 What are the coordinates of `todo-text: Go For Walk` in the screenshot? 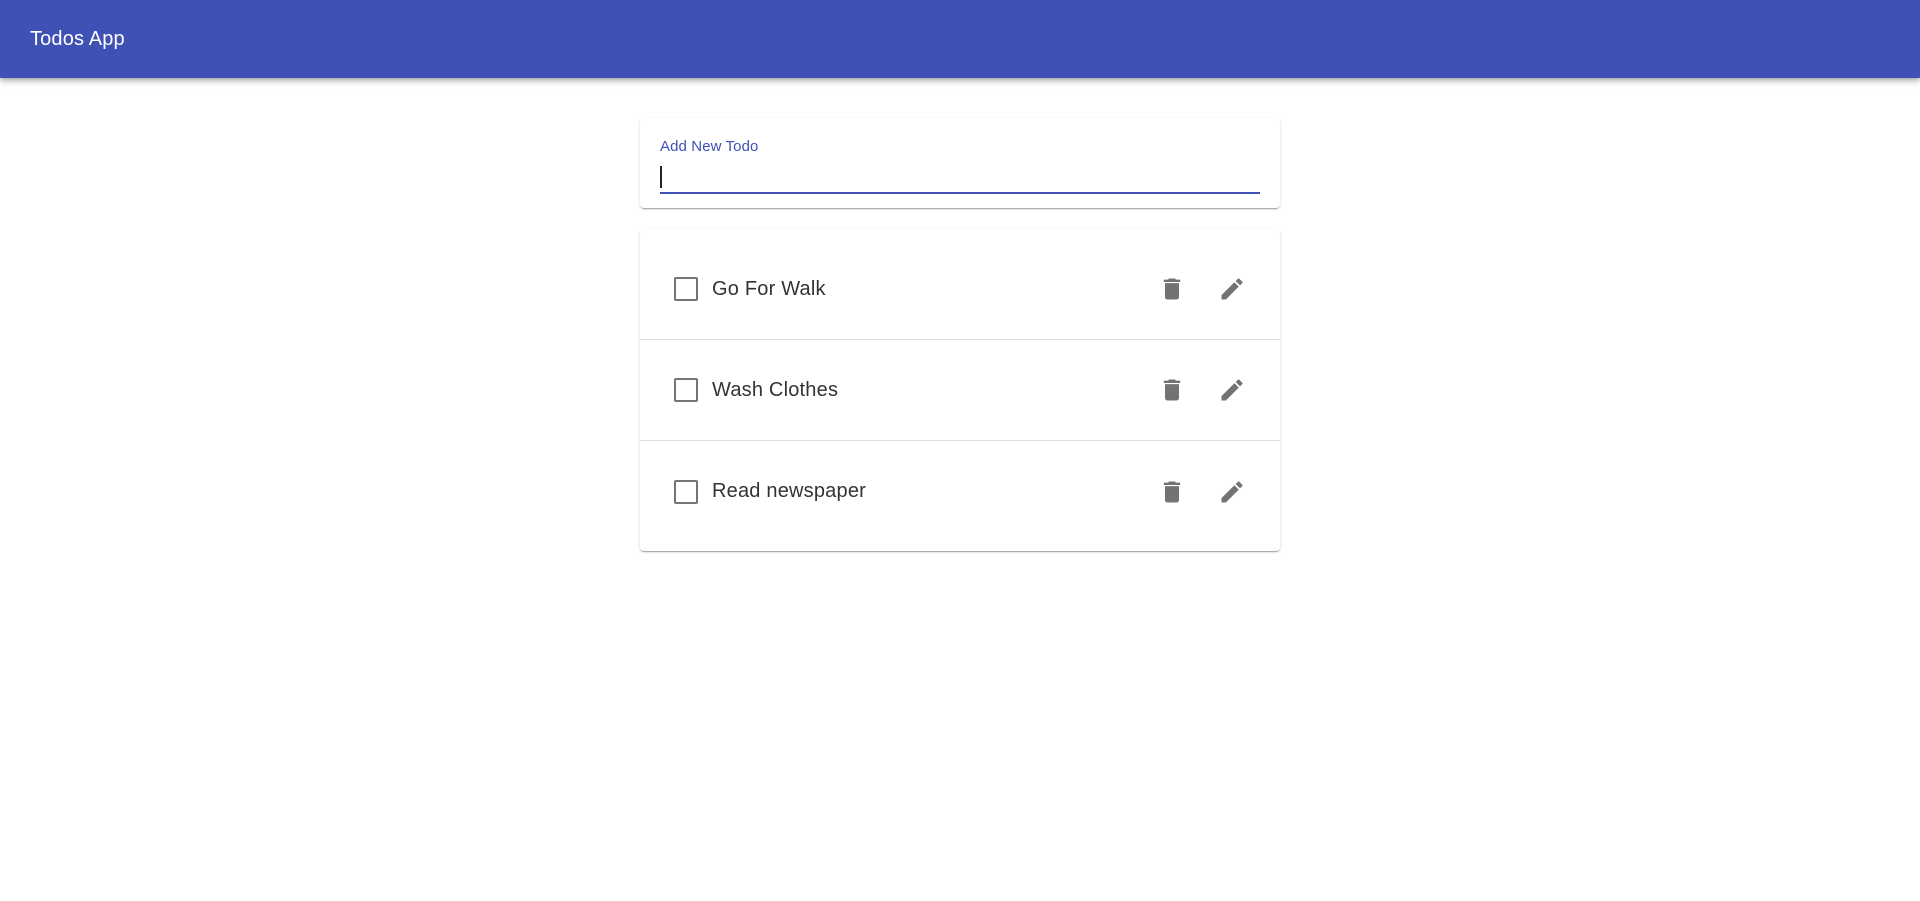 It's located at (769, 288).